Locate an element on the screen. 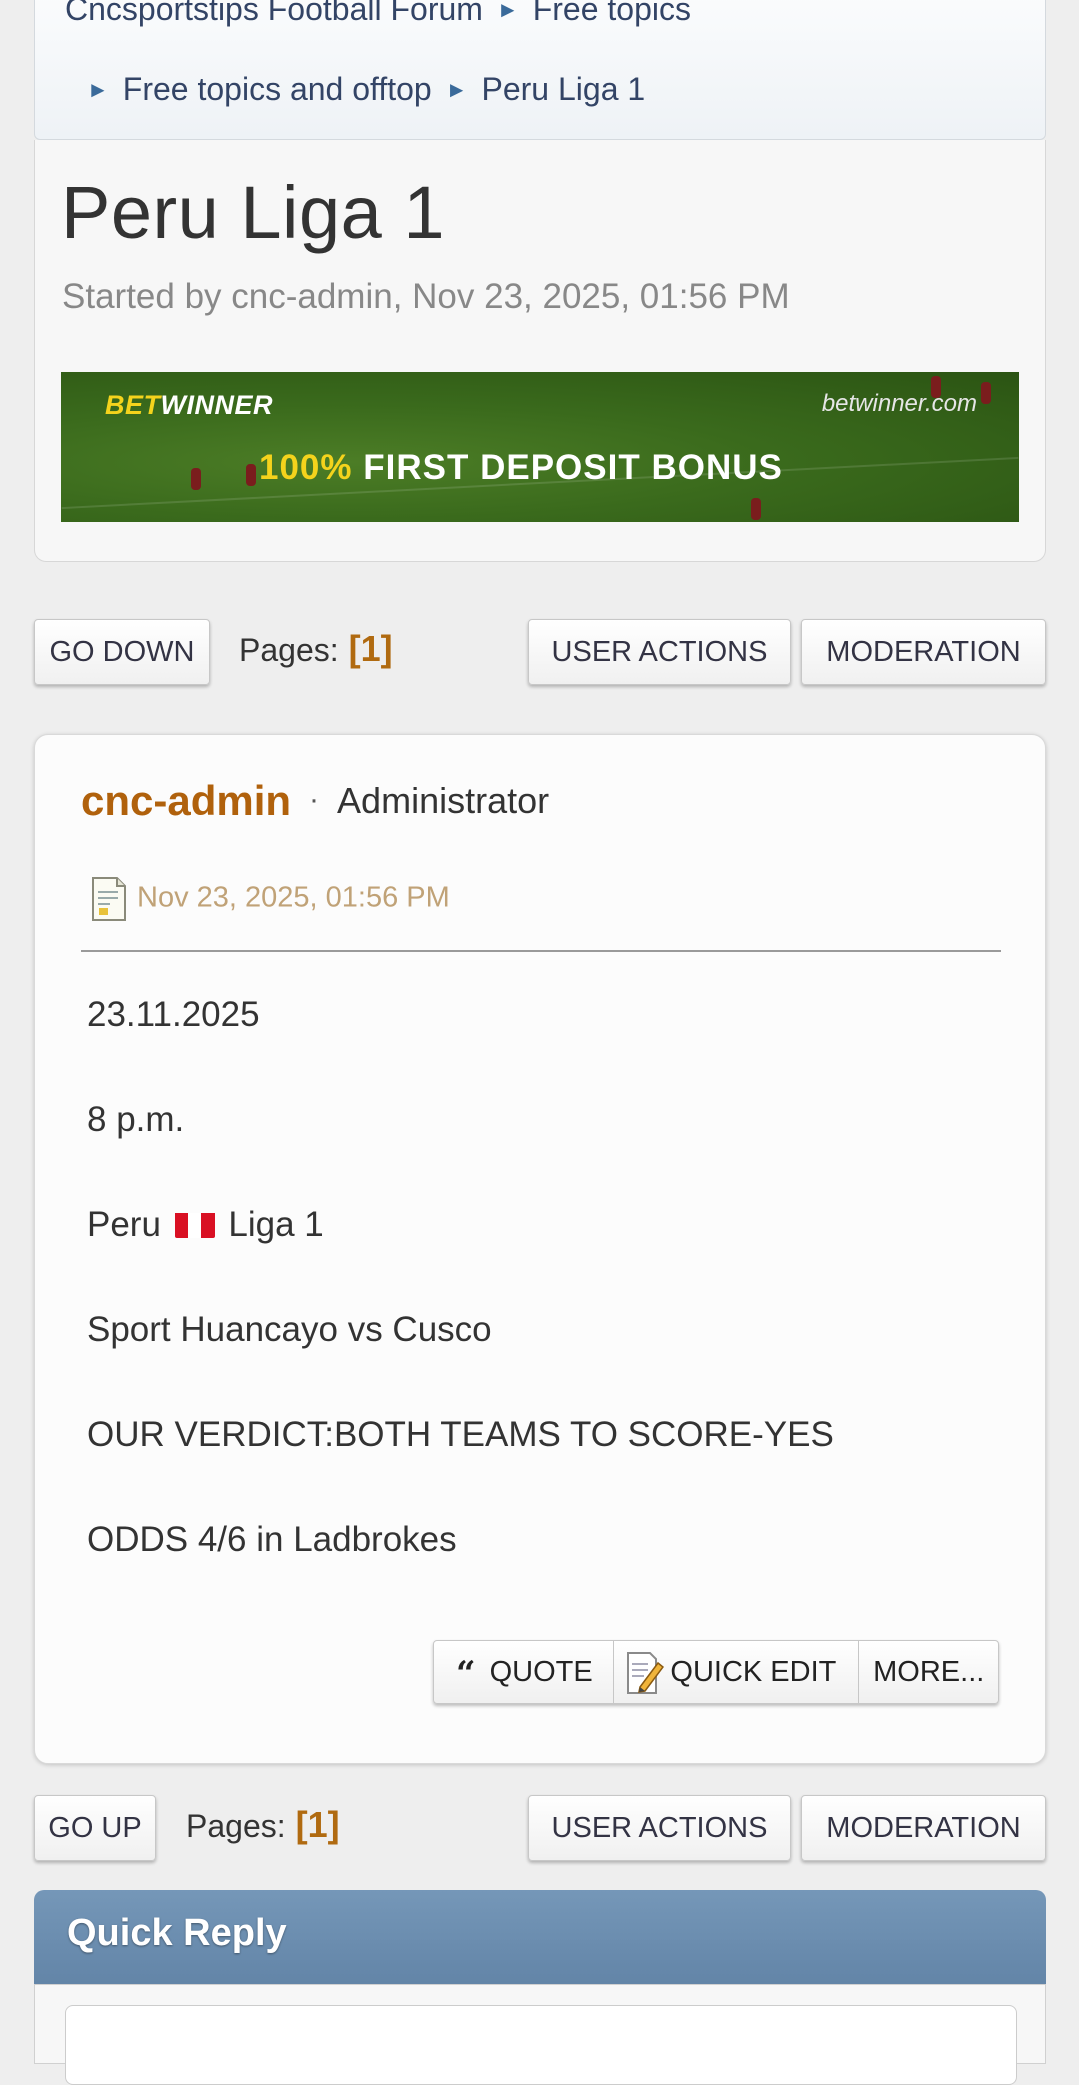 This screenshot has width=1079, height=2085. league-country: Peru is located at coordinates (124, 1224).